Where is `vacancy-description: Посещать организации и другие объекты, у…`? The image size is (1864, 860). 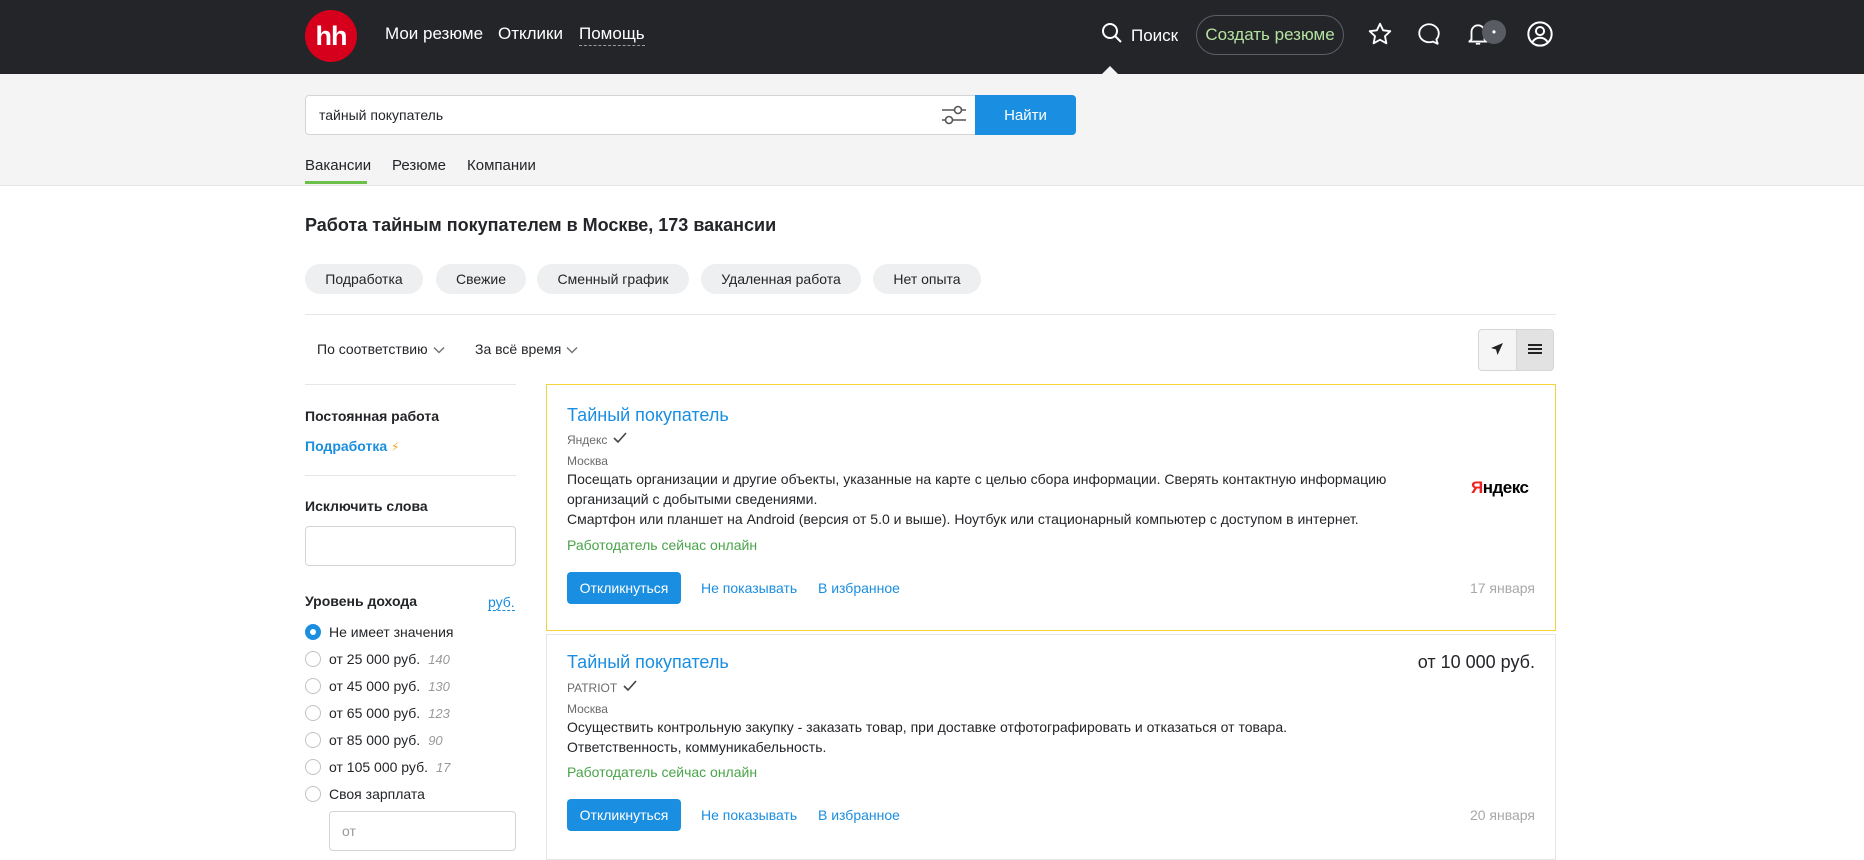 vacancy-description: Посещать организации и другие объекты, у… is located at coordinates (1012, 499).